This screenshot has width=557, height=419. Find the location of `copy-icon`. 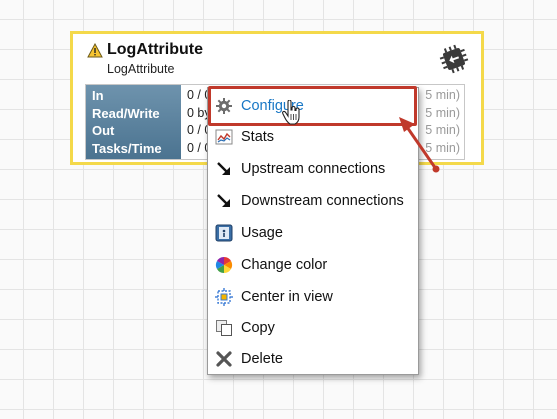

copy-icon is located at coordinates (224, 328).